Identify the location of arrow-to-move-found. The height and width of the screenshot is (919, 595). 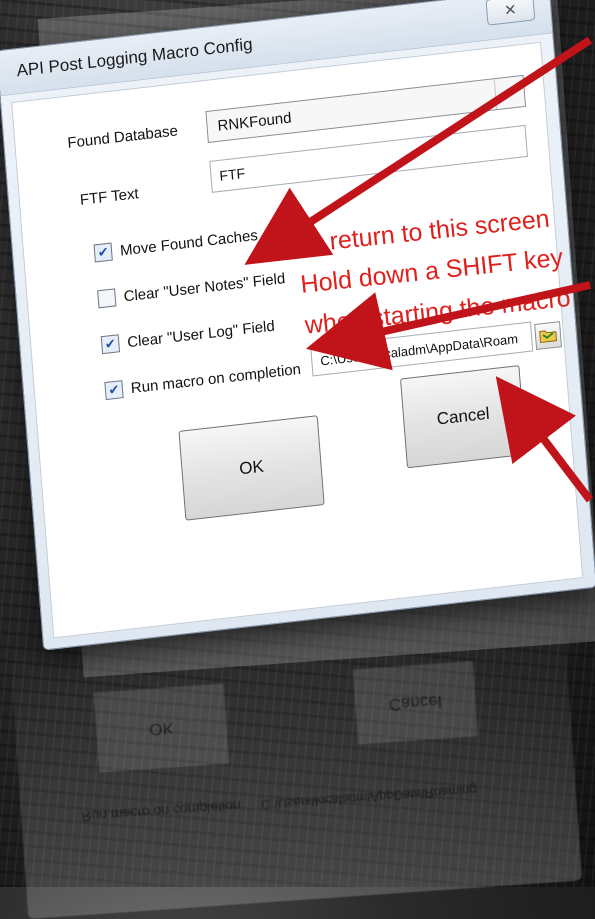
(418, 150).